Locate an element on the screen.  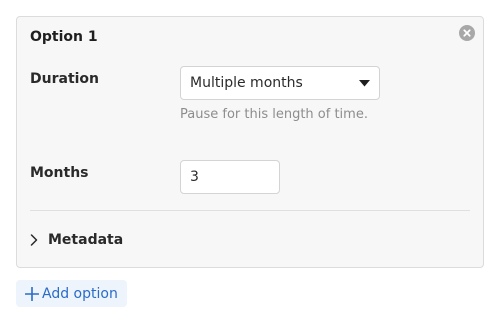
chevron-right-icon is located at coordinates (34, 240).